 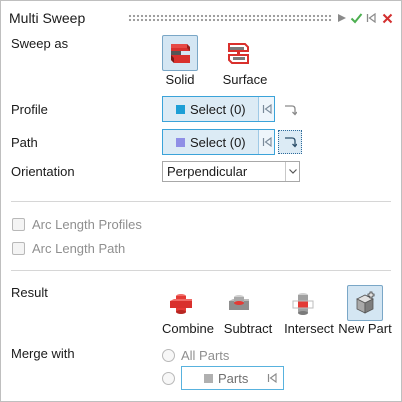 I want to click on subtract-option-button, so click(x=239, y=303).